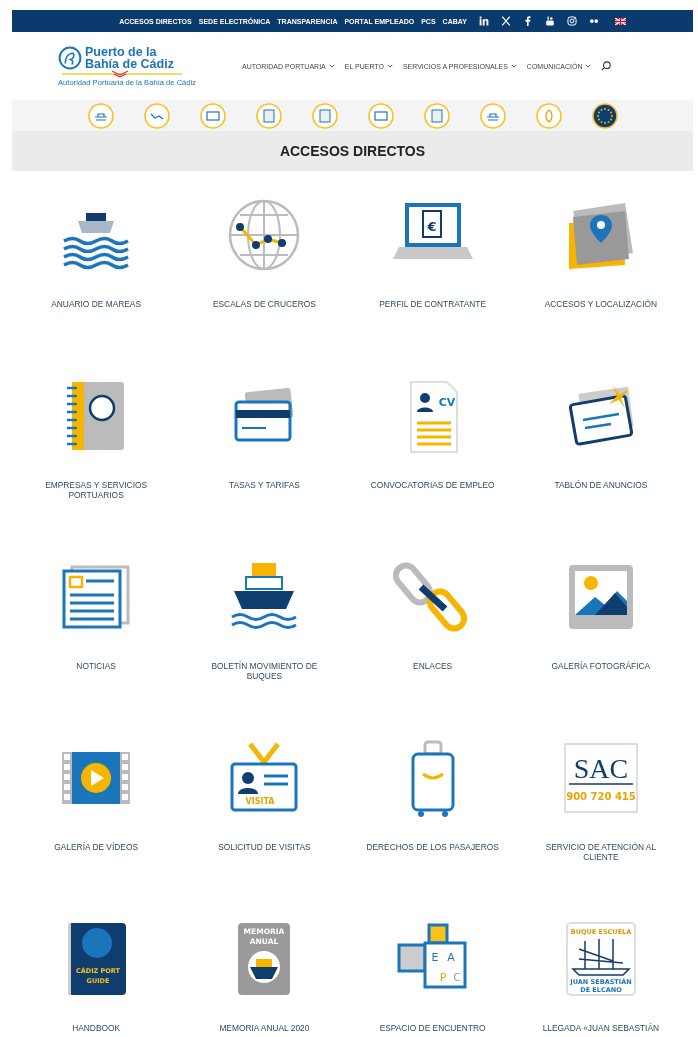 Image resolution: width=698 pixels, height=1037 pixels. I want to click on x-icon, so click(505, 21).